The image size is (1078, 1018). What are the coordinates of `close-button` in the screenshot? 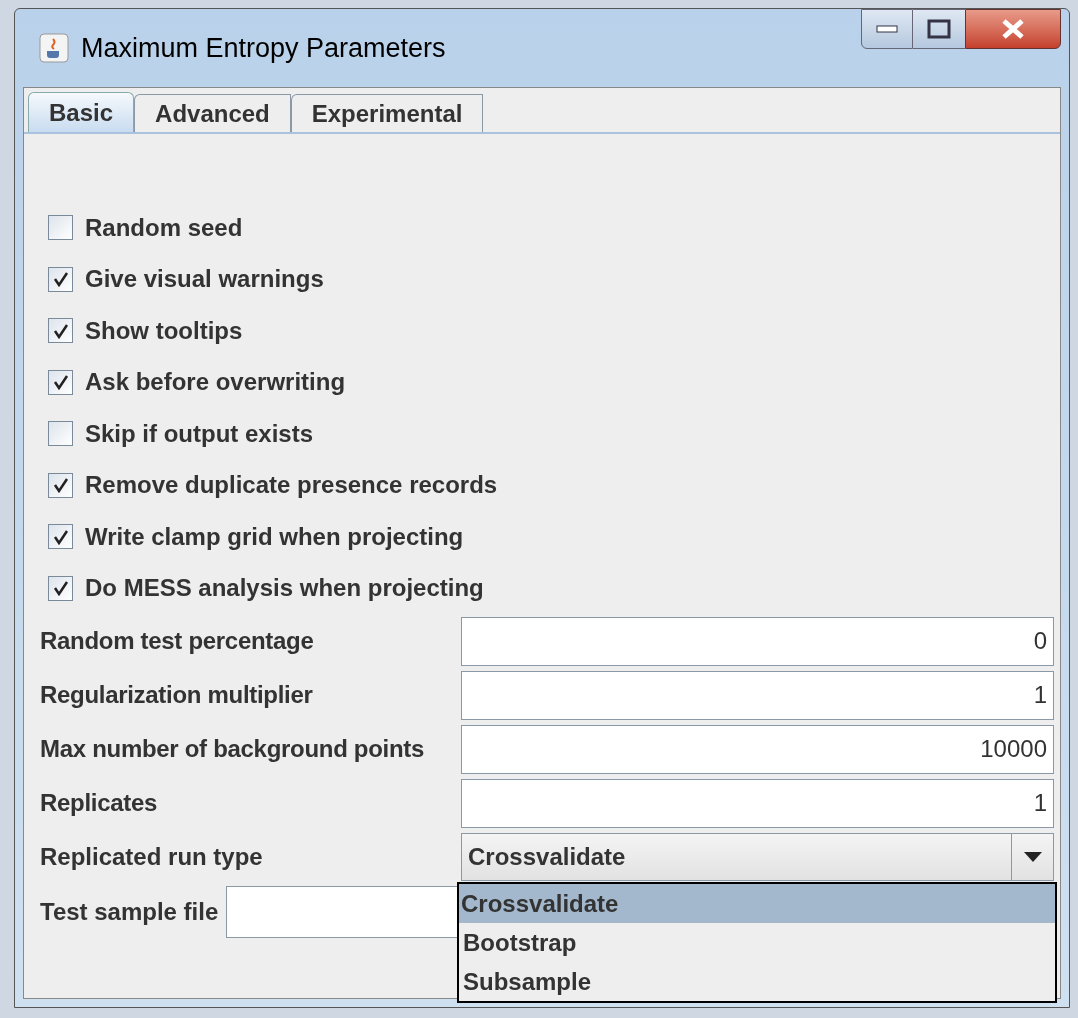 It's located at (1013, 29).